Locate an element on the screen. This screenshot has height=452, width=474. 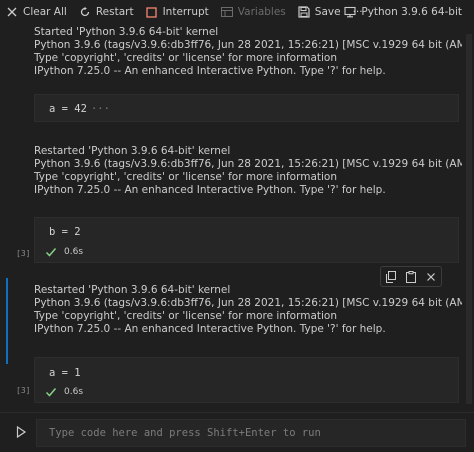
clipboard-icon is located at coordinates (411, 276).